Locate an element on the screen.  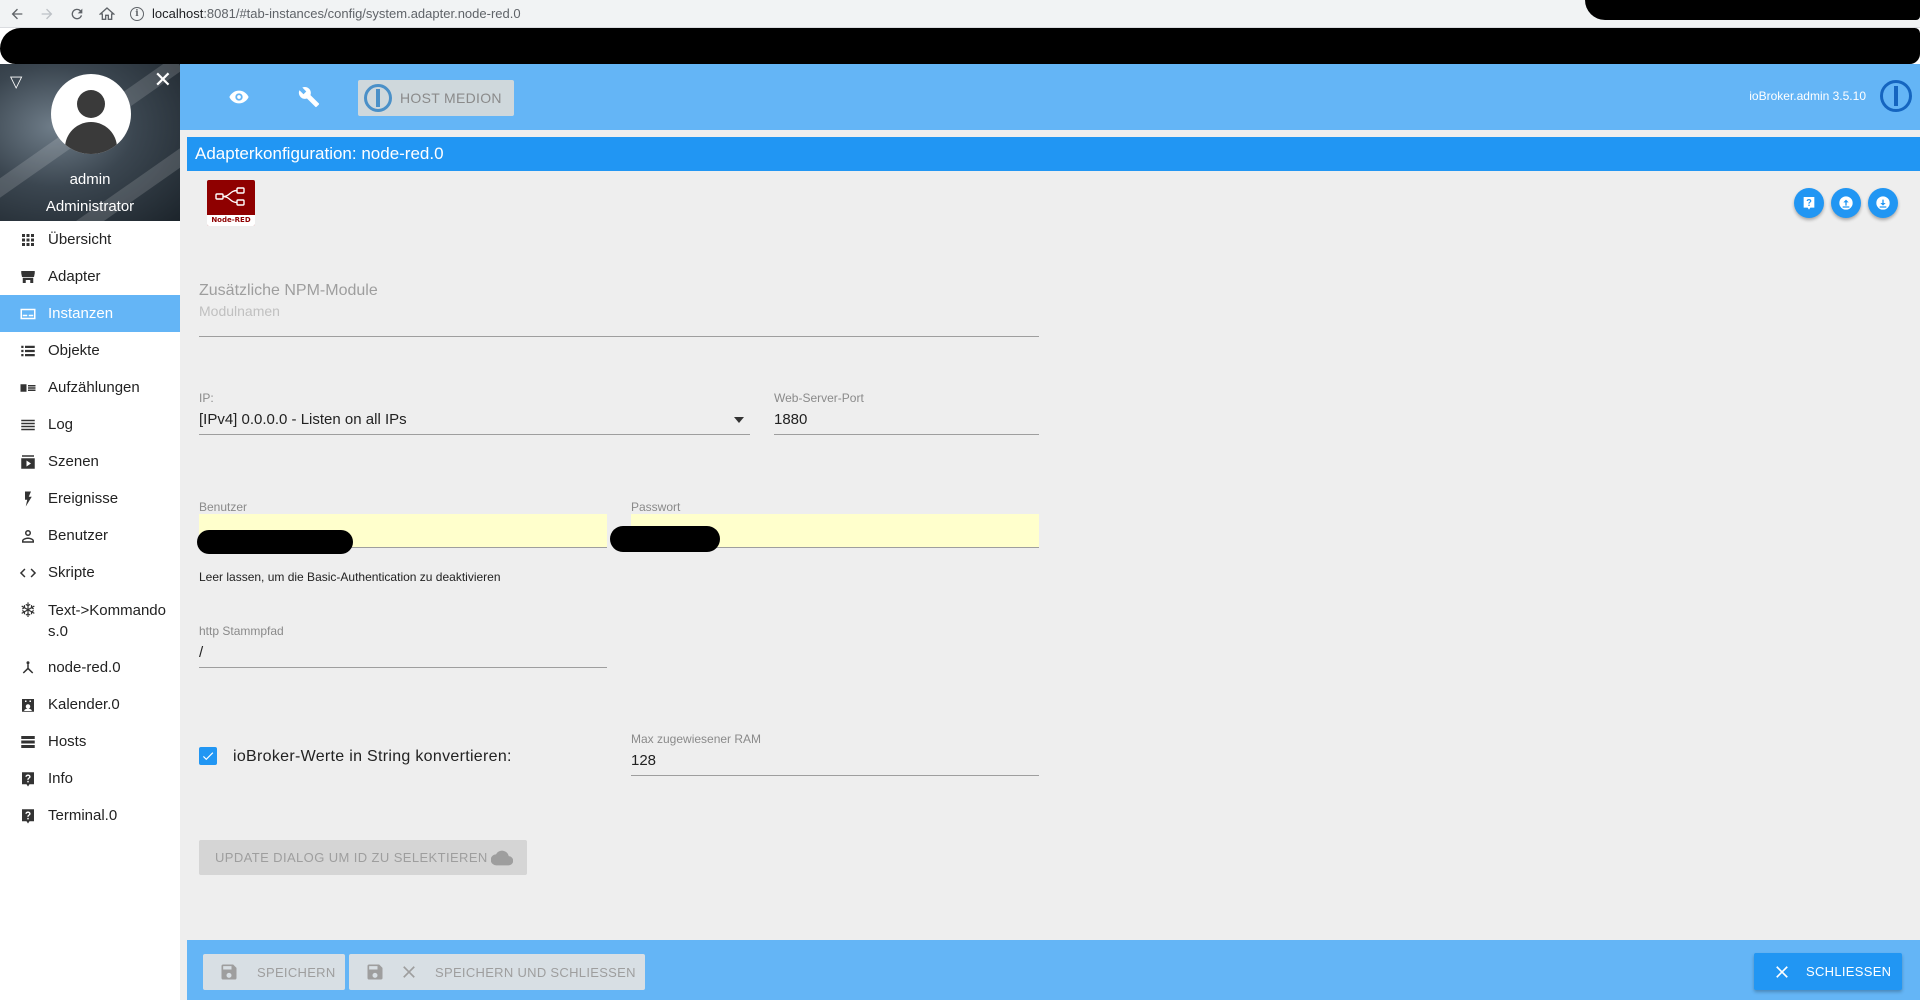
top-app-bar: HOST MEDION ioBroker.admin 3.5.10 is located at coordinates (1050, 97).